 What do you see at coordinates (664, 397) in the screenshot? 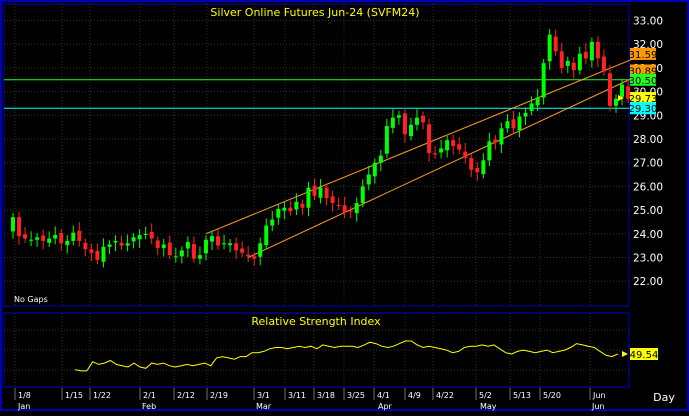
I see `periodicity-label: Day` at bounding box center [664, 397].